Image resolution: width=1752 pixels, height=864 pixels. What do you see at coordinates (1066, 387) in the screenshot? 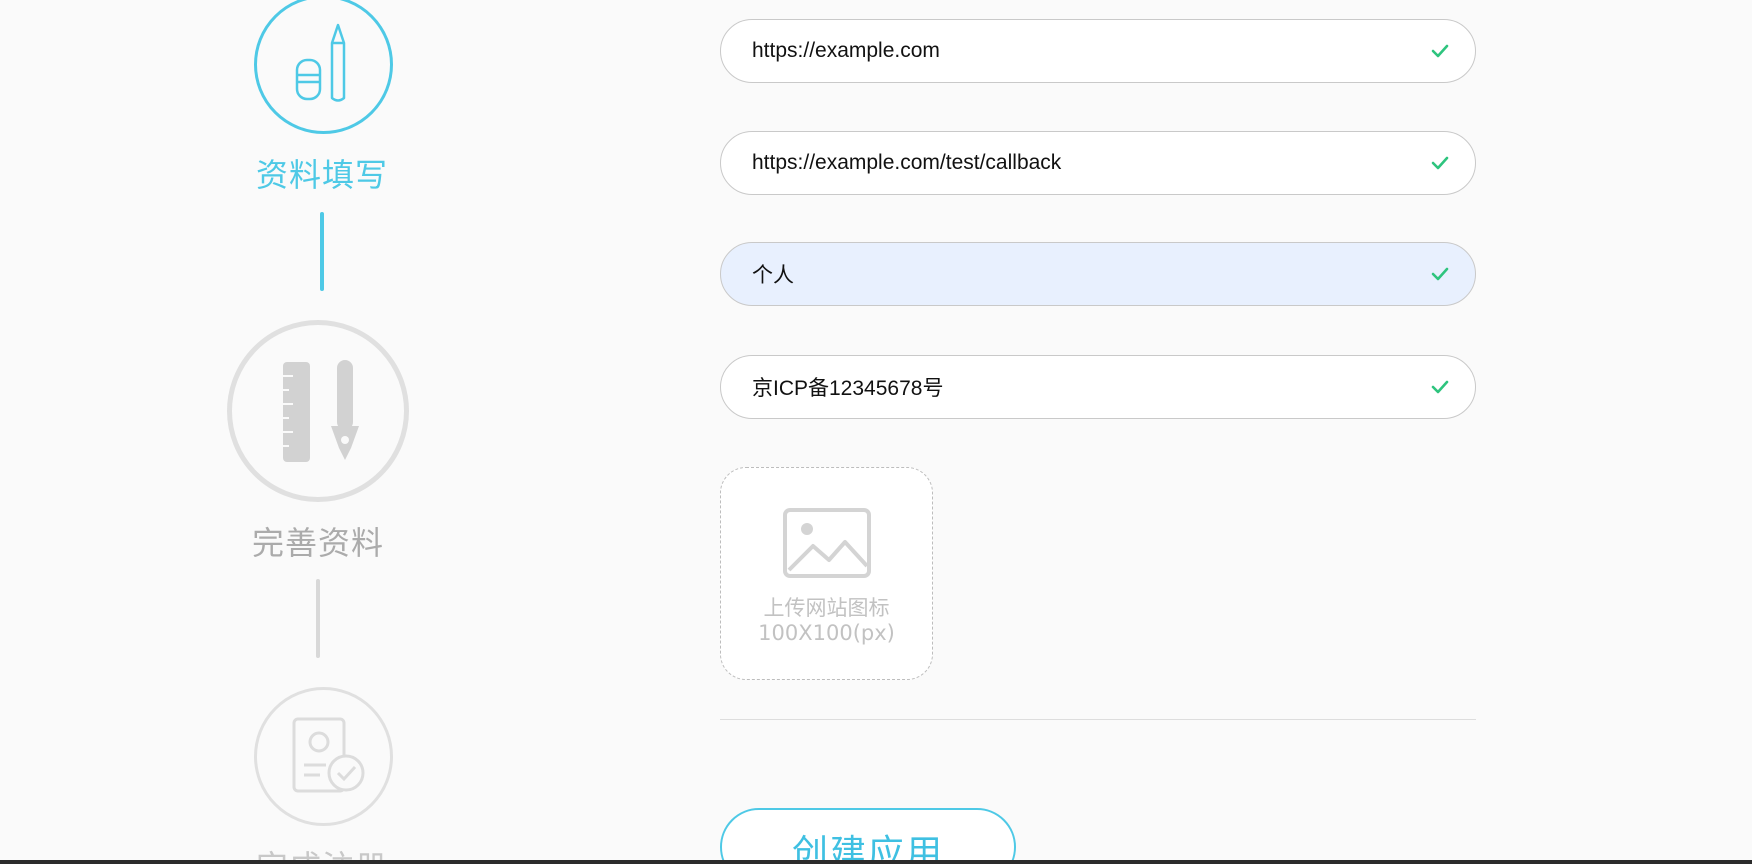
I see `icp-license-input` at bounding box center [1066, 387].